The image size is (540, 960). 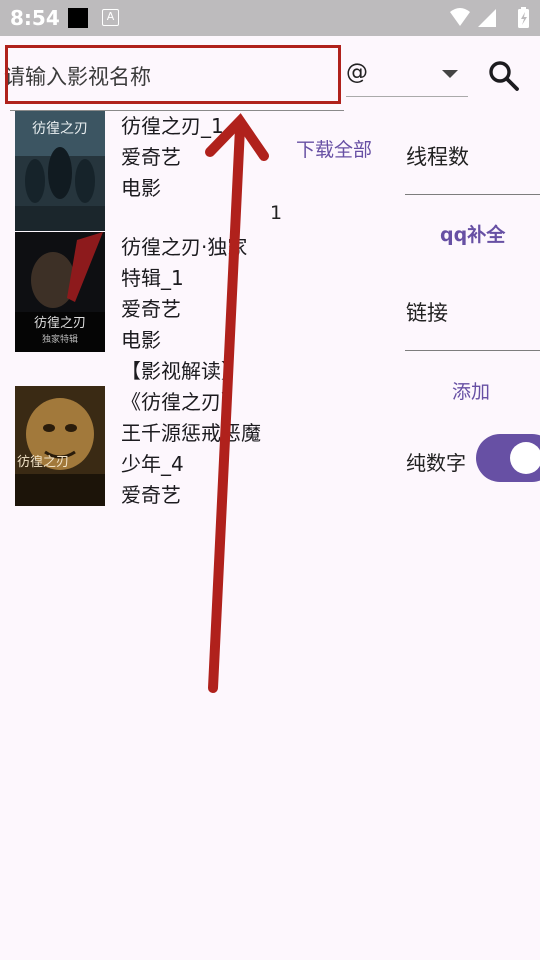 What do you see at coordinates (487, 18) in the screenshot?
I see `signal-icon` at bounding box center [487, 18].